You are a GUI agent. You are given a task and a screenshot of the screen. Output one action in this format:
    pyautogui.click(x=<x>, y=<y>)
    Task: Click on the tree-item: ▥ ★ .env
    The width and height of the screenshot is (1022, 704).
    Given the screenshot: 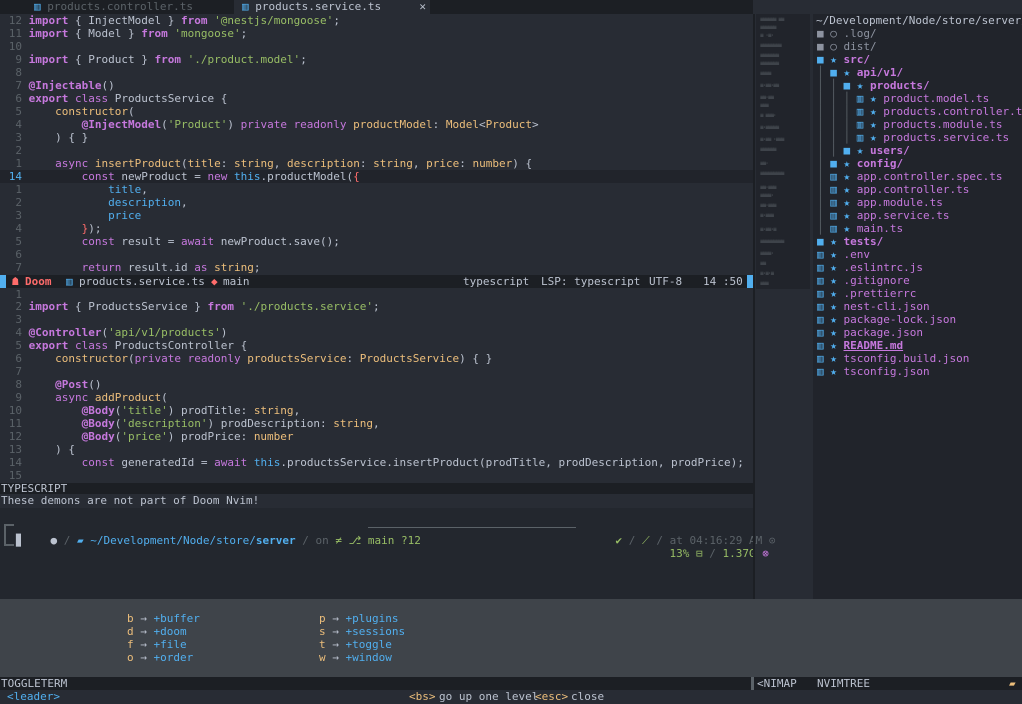 What is the action you would take?
    pyautogui.click(x=843, y=254)
    